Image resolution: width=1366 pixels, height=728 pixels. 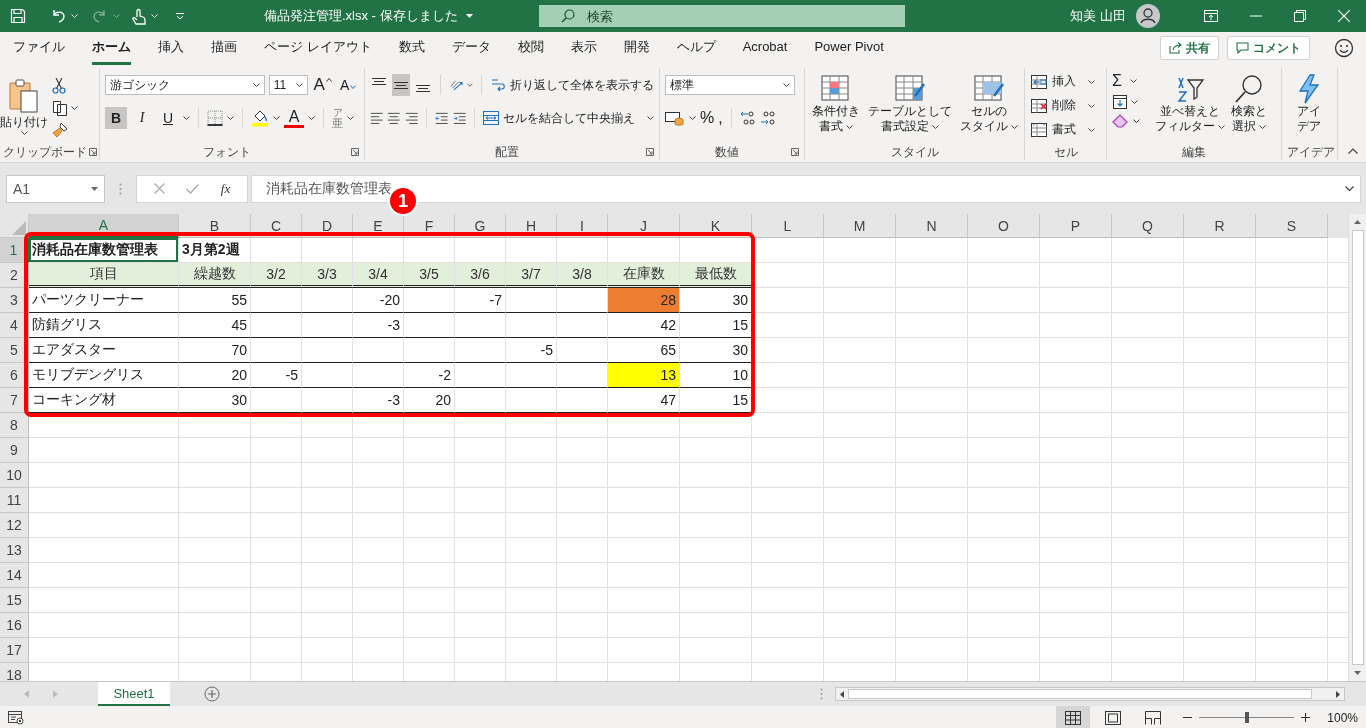 I want to click on menu-tab: 校閲, so click(x=530, y=48).